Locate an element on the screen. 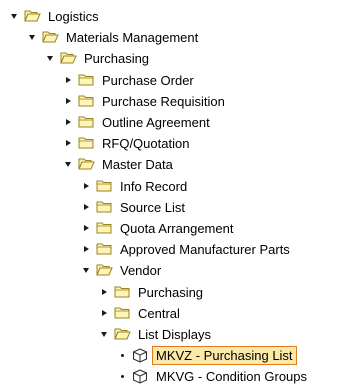 Image resolution: width=364 pixels, height=390 pixels. tree-node: Central is located at coordinates (141, 313).